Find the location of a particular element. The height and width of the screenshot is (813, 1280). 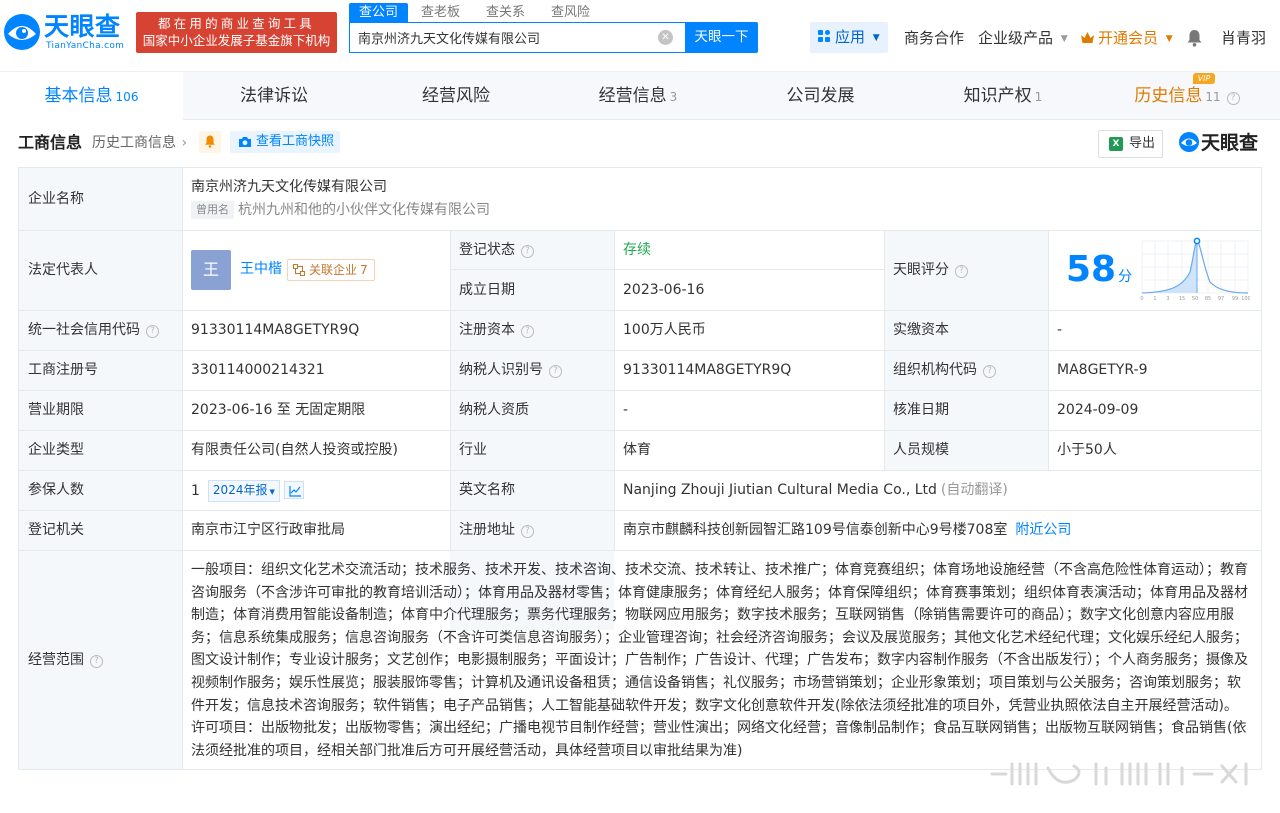

score-distribution-chart: 0 1 3 15 50 85 97 99 100 is located at coordinates (1195, 269).